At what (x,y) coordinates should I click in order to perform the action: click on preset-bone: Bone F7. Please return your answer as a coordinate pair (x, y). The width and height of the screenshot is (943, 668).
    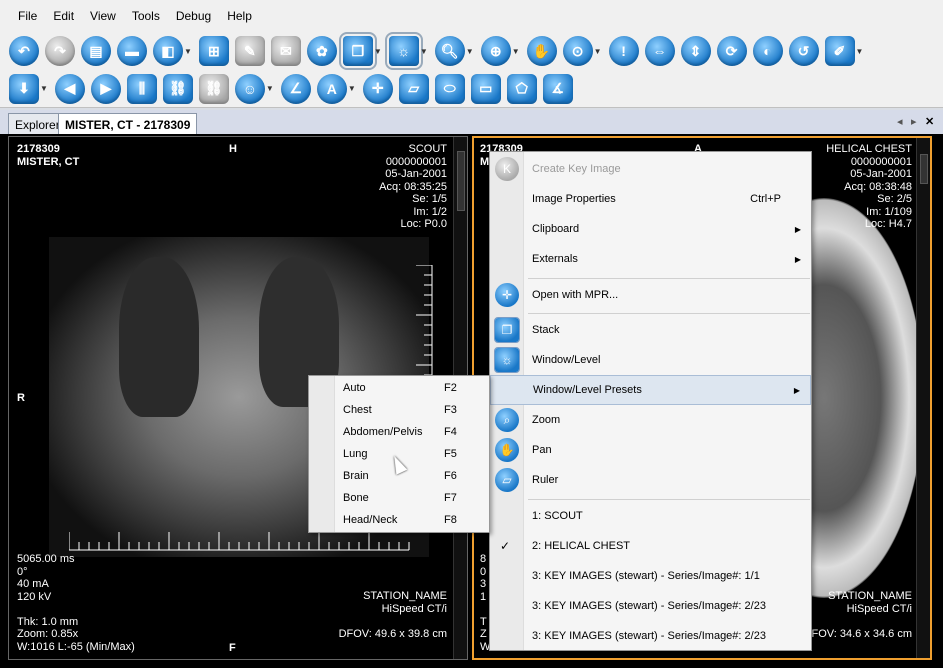
    Looking at the image, I should click on (399, 498).